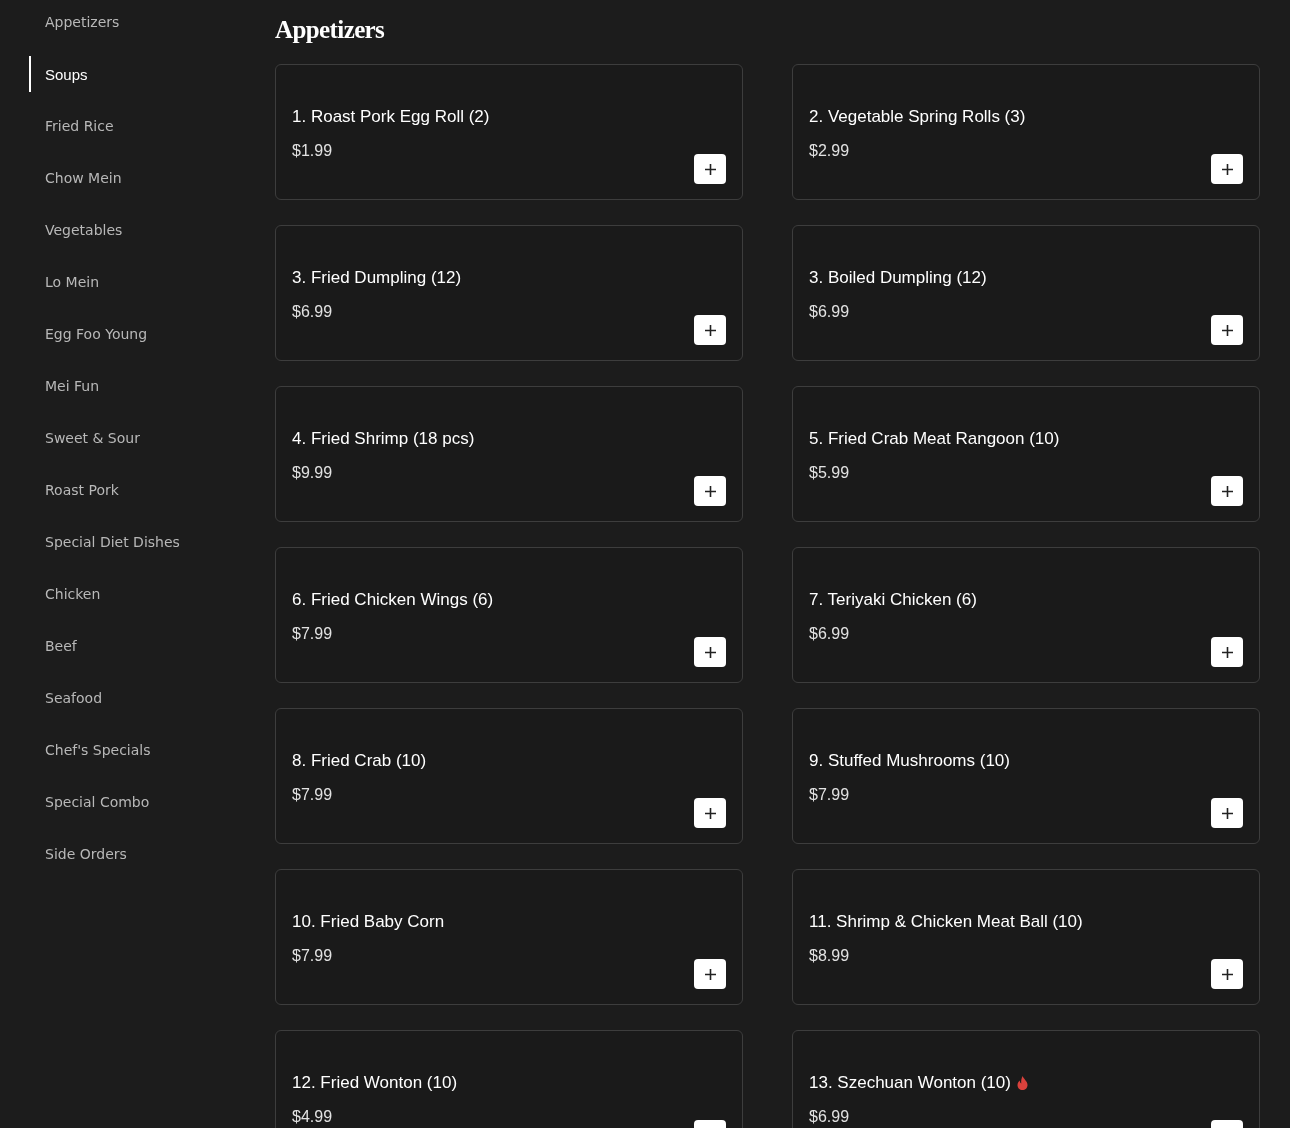  What do you see at coordinates (377, 278) in the screenshot?
I see `item-name: 3. Fried Dumpling (12)` at bounding box center [377, 278].